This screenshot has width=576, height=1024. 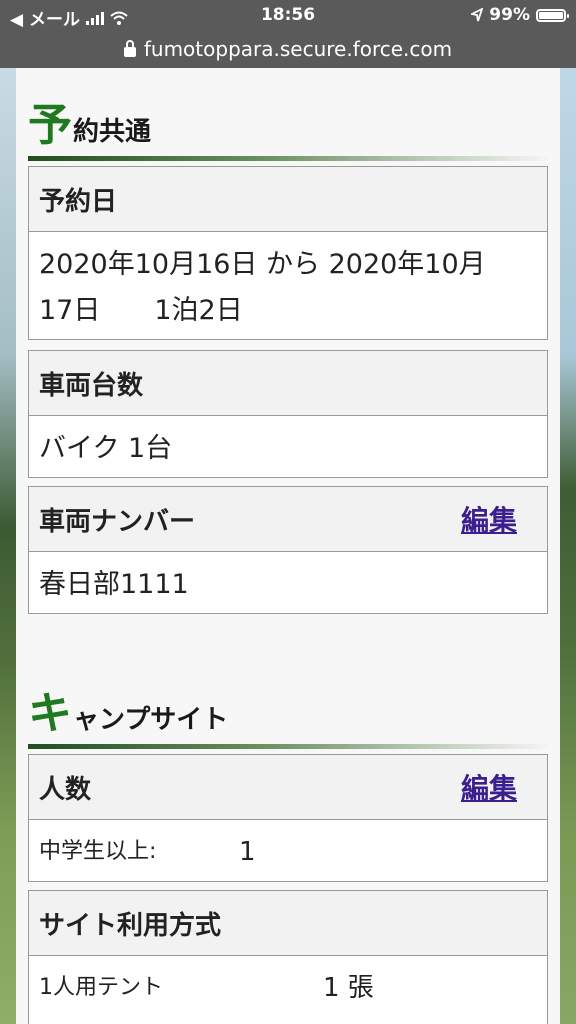 What do you see at coordinates (114, 584) in the screenshot?
I see `vehicle-number-value: 春日部1111` at bounding box center [114, 584].